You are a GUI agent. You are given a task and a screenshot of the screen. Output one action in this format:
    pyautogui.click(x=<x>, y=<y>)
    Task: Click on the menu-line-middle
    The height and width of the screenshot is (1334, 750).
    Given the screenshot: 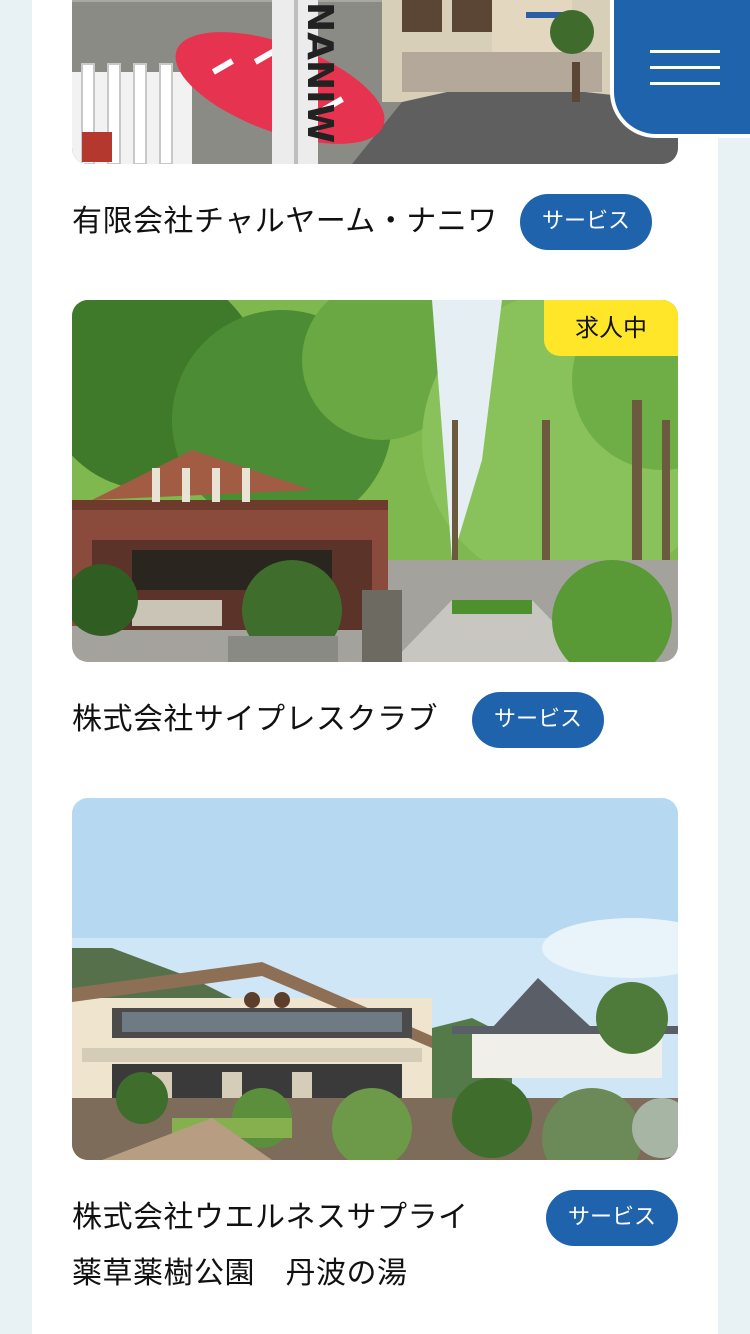 What is the action you would take?
    pyautogui.click(x=685, y=67)
    